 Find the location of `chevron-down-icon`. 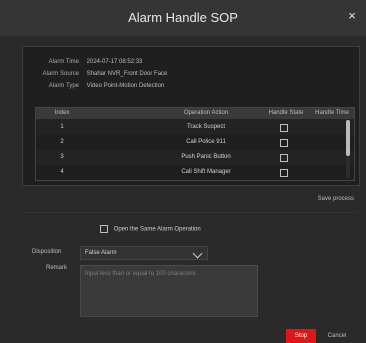

chevron-down-icon is located at coordinates (197, 253).